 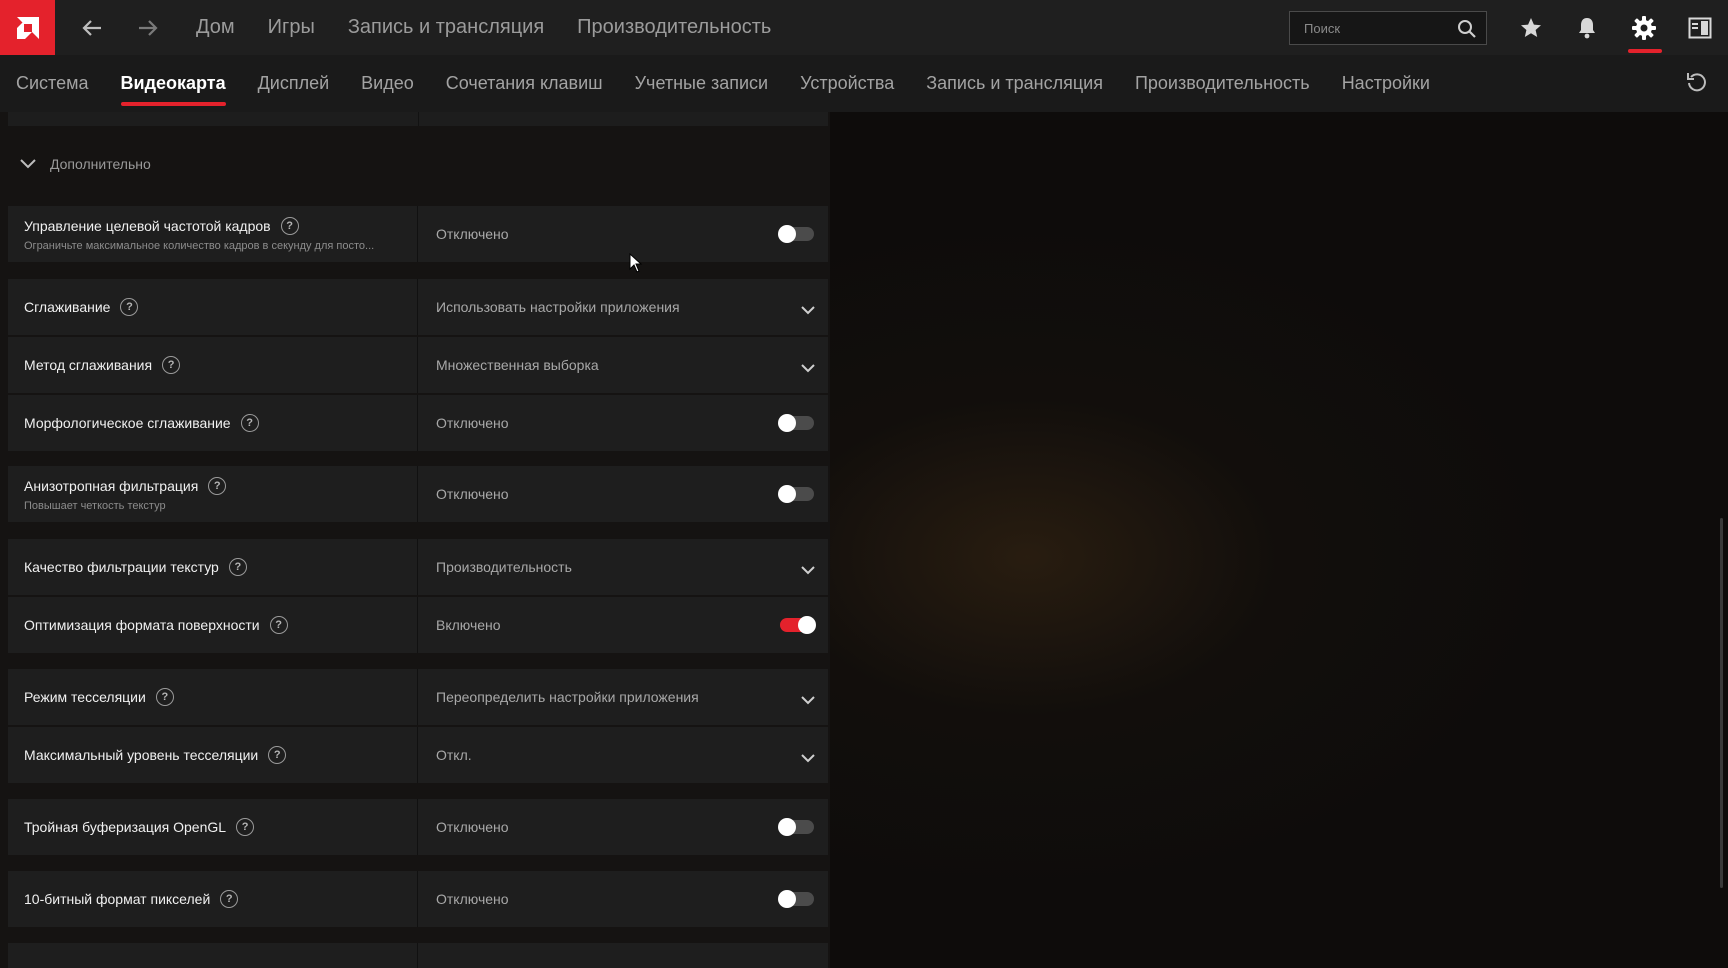 What do you see at coordinates (558, 307) in the screenshot?
I see `dropdown-value: Использовать настройки приложения` at bounding box center [558, 307].